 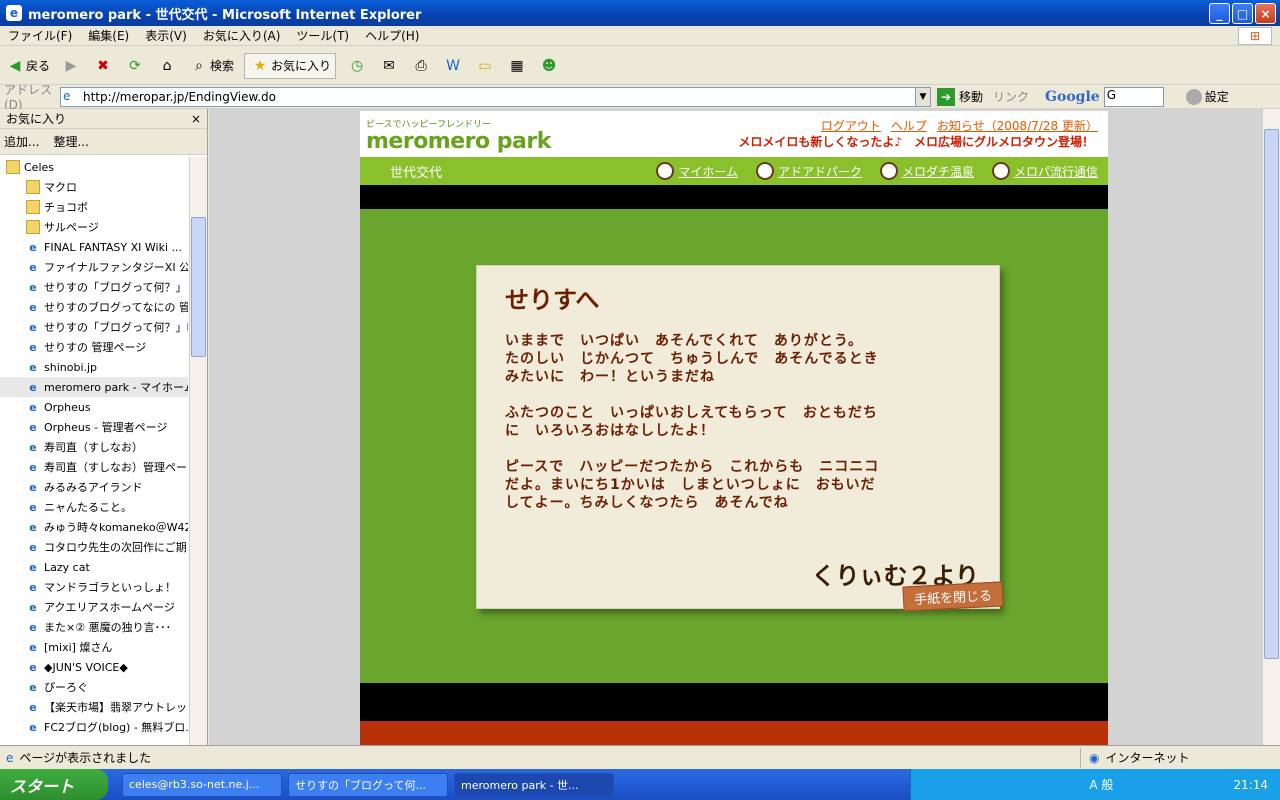 I want to click on close-button: ×, so click(x=1265, y=13).